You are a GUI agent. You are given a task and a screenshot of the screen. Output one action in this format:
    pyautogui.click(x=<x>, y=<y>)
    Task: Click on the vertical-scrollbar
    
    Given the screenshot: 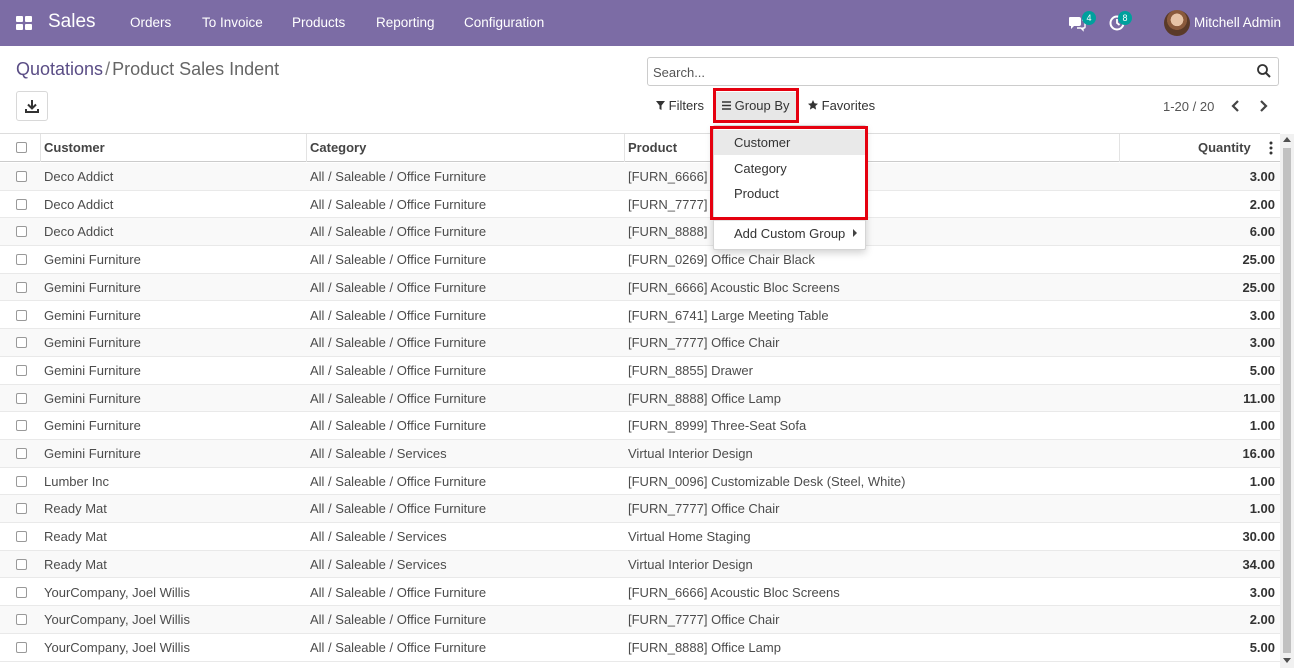 What is the action you would take?
    pyautogui.click(x=1287, y=401)
    